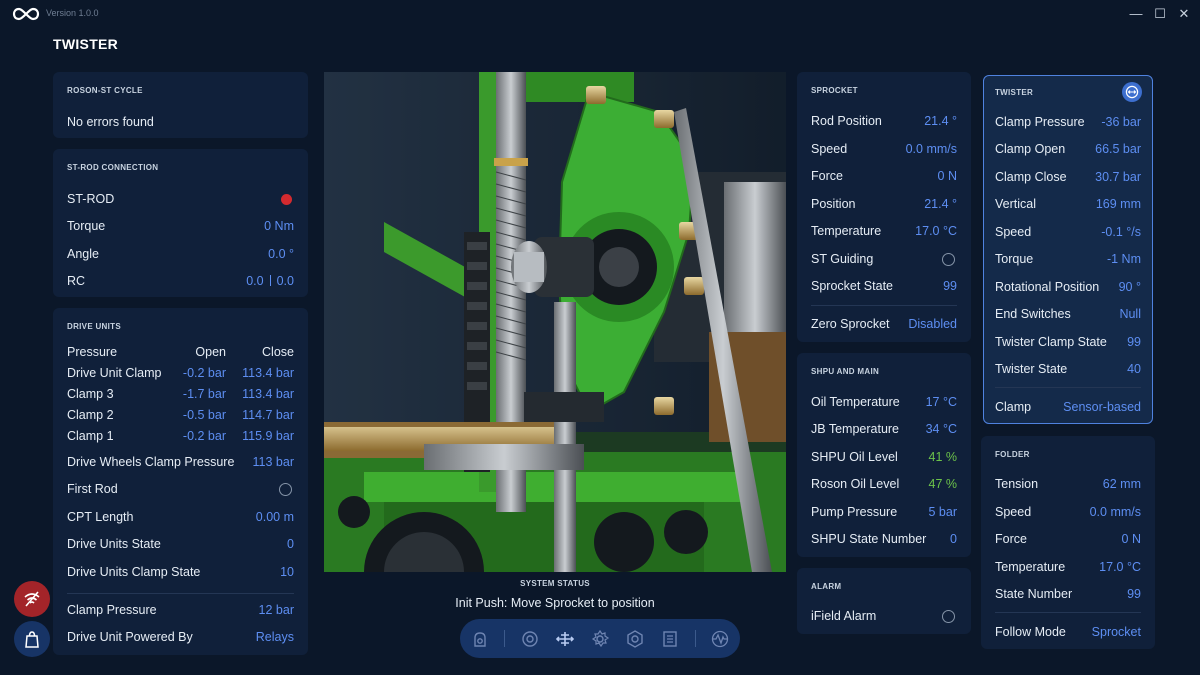  What do you see at coordinates (268, 436) in the screenshot?
I see `close-value: 115.9 bar` at bounding box center [268, 436].